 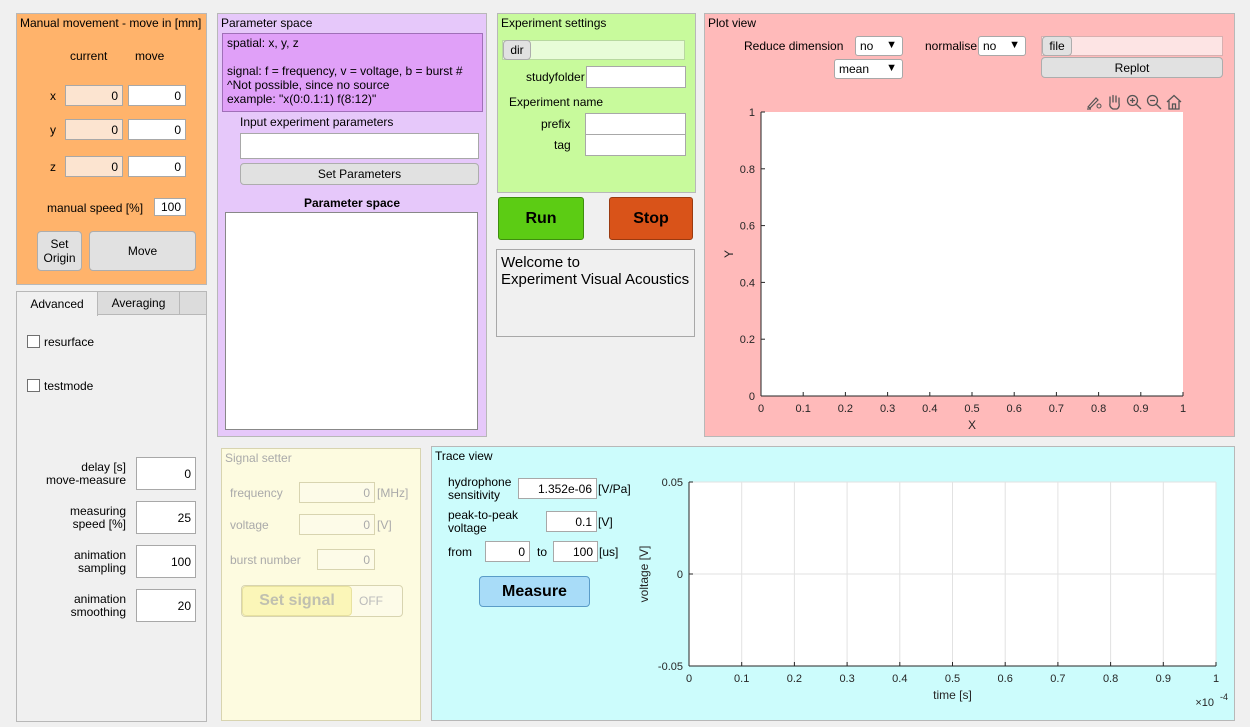 What do you see at coordinates (635, 145) in the screenshot?
I see `tag-field` at bounding box center [635, 145].